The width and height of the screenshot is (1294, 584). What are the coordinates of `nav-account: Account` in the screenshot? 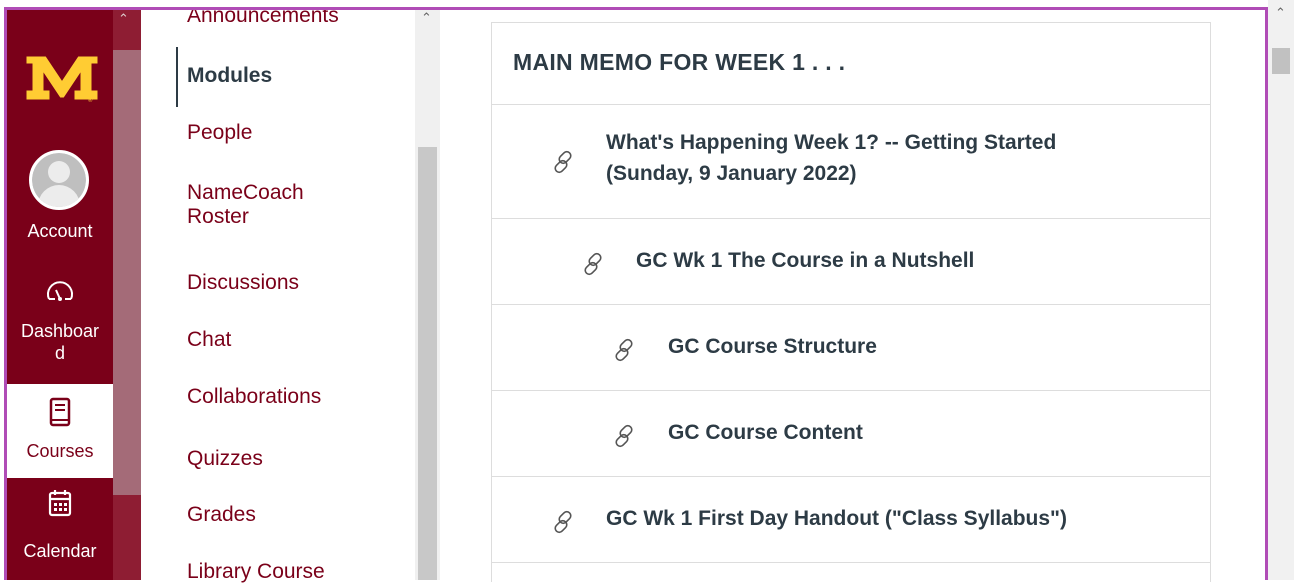 It's located at (60, 231).